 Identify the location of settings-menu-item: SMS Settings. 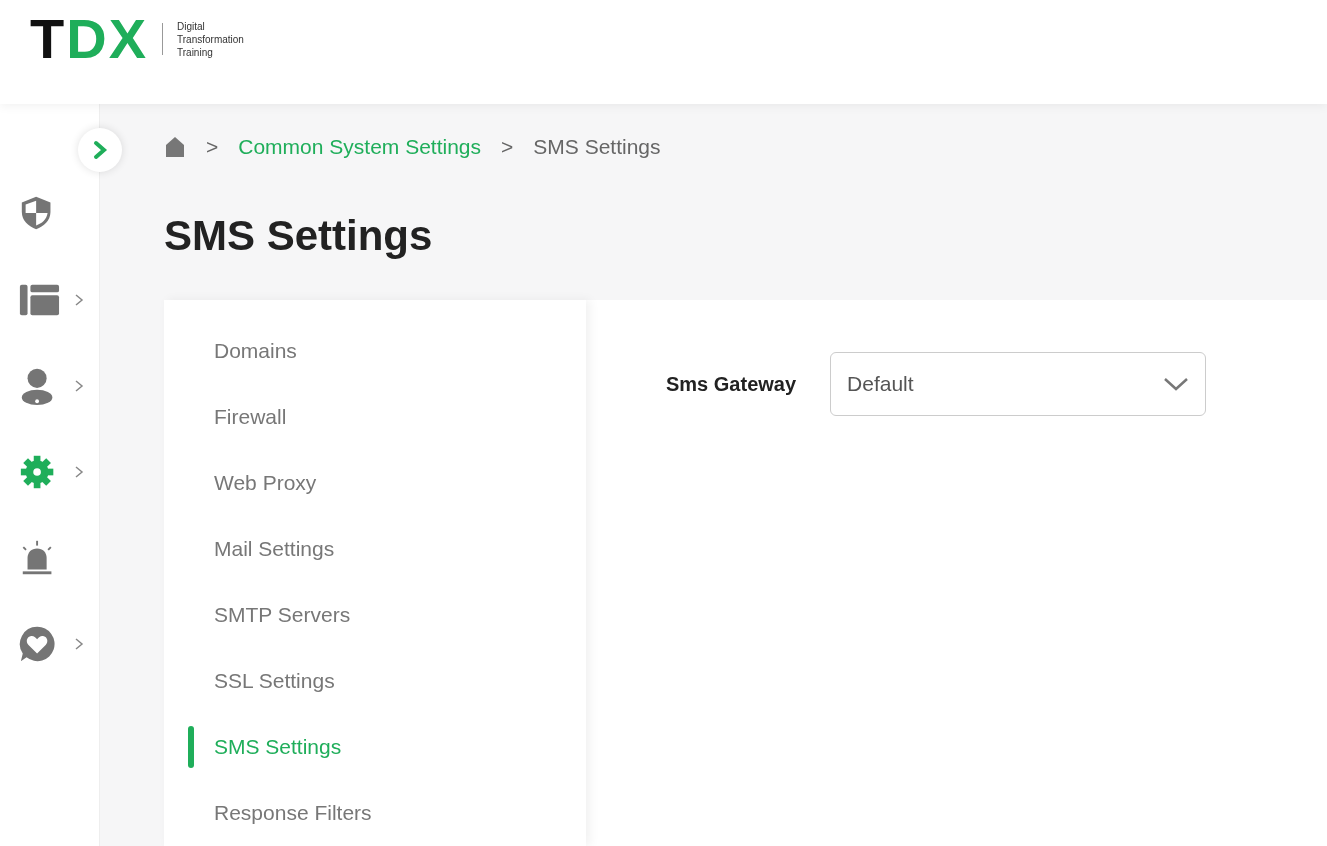
(375, 747).